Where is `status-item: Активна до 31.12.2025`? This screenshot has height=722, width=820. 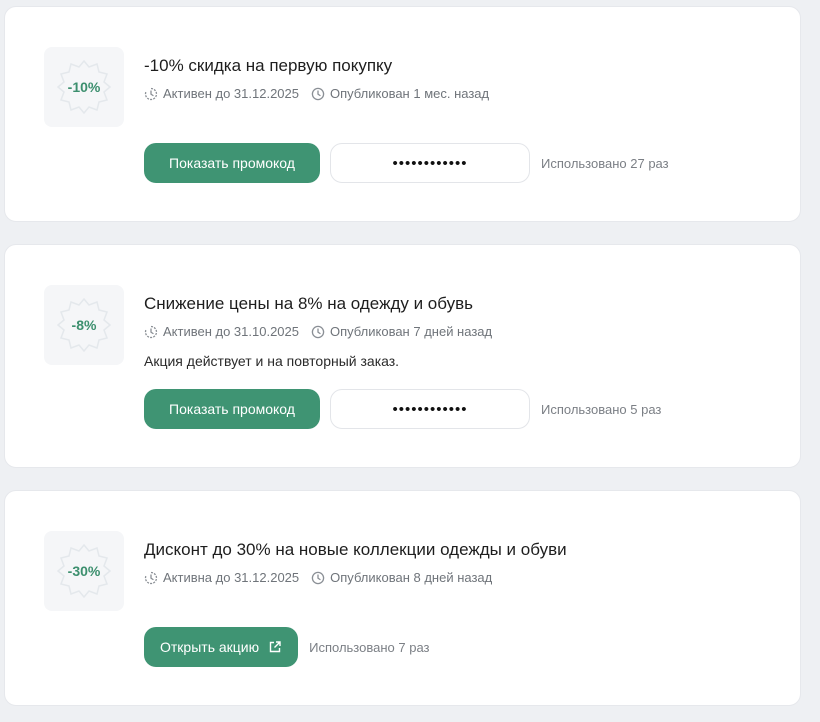 status-item: Активна до 31.12.2025 is located at coordinates (221, 577).